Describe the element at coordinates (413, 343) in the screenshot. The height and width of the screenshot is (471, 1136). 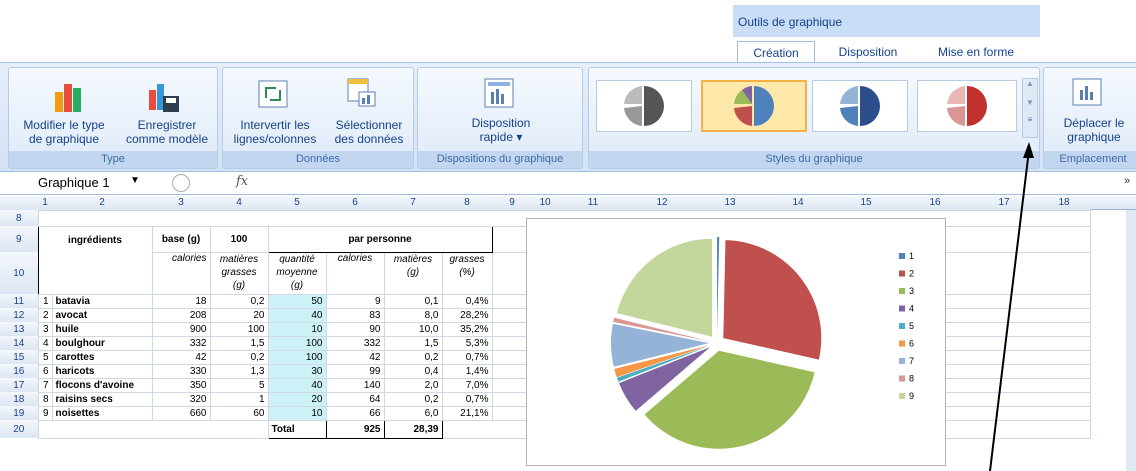
I see `person-fat-cell: 1,5` at that location.